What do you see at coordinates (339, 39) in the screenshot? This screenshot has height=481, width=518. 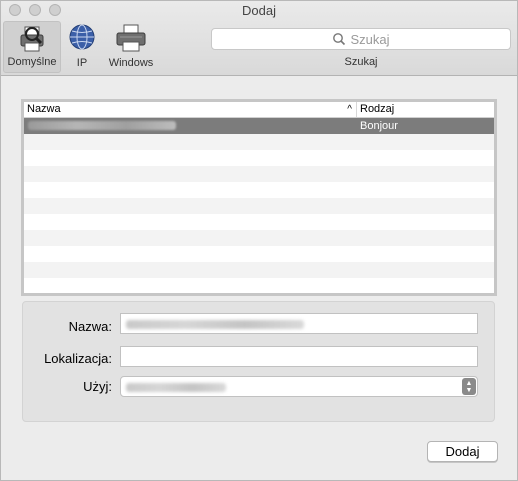 I see `search-icon` at bounding box center [339, 39].